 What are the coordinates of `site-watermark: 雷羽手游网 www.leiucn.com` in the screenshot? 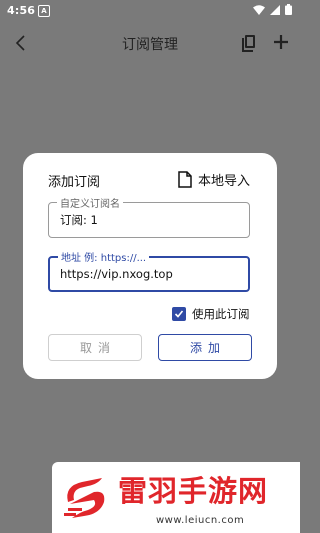 It's located at (176, 497).